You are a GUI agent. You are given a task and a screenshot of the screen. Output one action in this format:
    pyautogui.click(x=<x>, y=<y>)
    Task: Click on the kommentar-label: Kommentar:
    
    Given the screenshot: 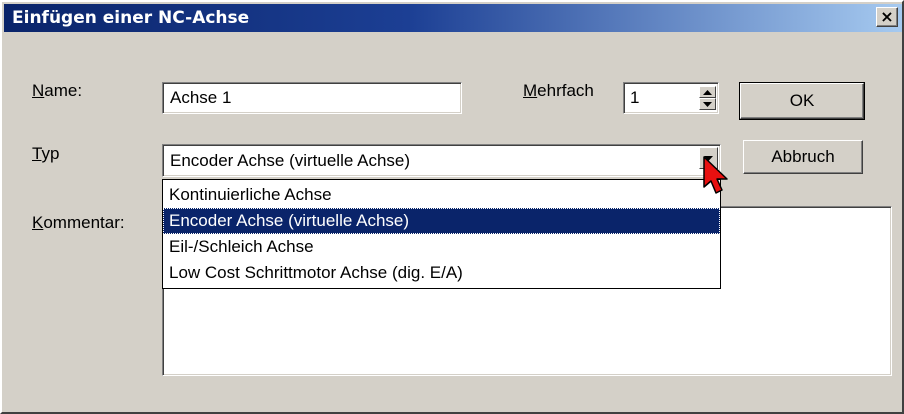 What is the action you would take?
    pyautogui.click(x=78, y=222)
    